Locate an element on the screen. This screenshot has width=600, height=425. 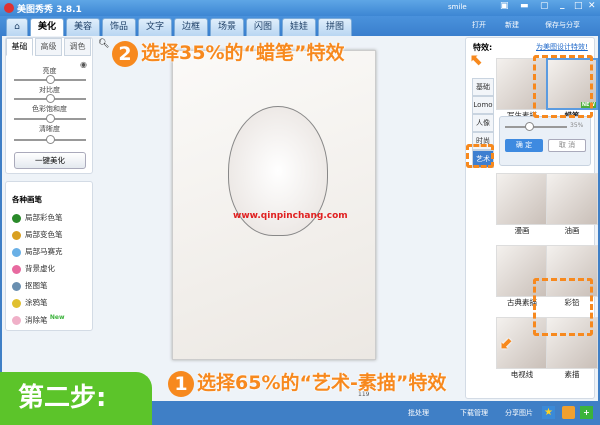
vtab-portrait: 人像 is located at coordinates (483, 123).